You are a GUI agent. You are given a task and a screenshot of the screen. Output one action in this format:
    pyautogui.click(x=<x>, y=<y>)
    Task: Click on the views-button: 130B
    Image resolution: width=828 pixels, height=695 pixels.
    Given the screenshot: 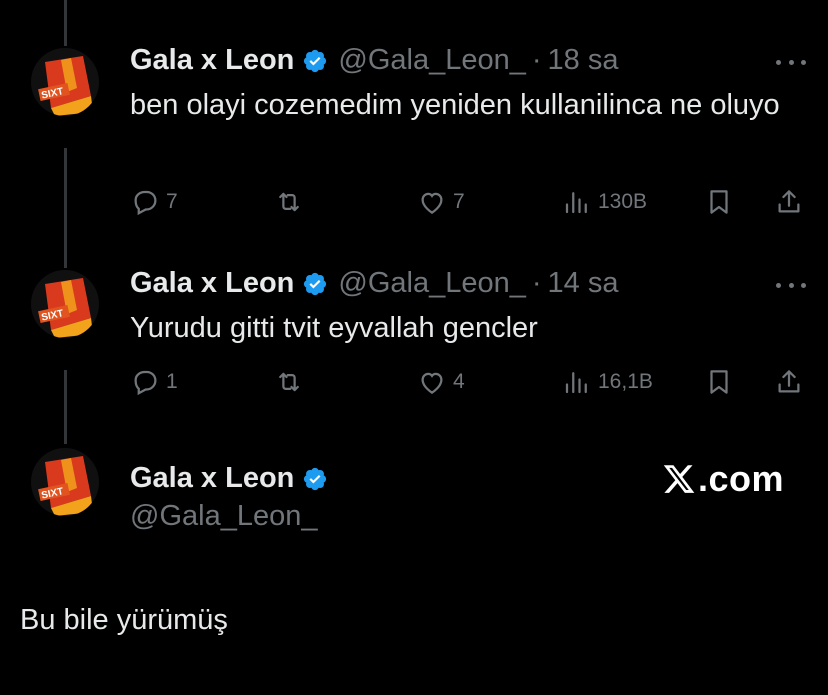 What is the action you would take?
    pyautogui.click(x=604, y=202)
    